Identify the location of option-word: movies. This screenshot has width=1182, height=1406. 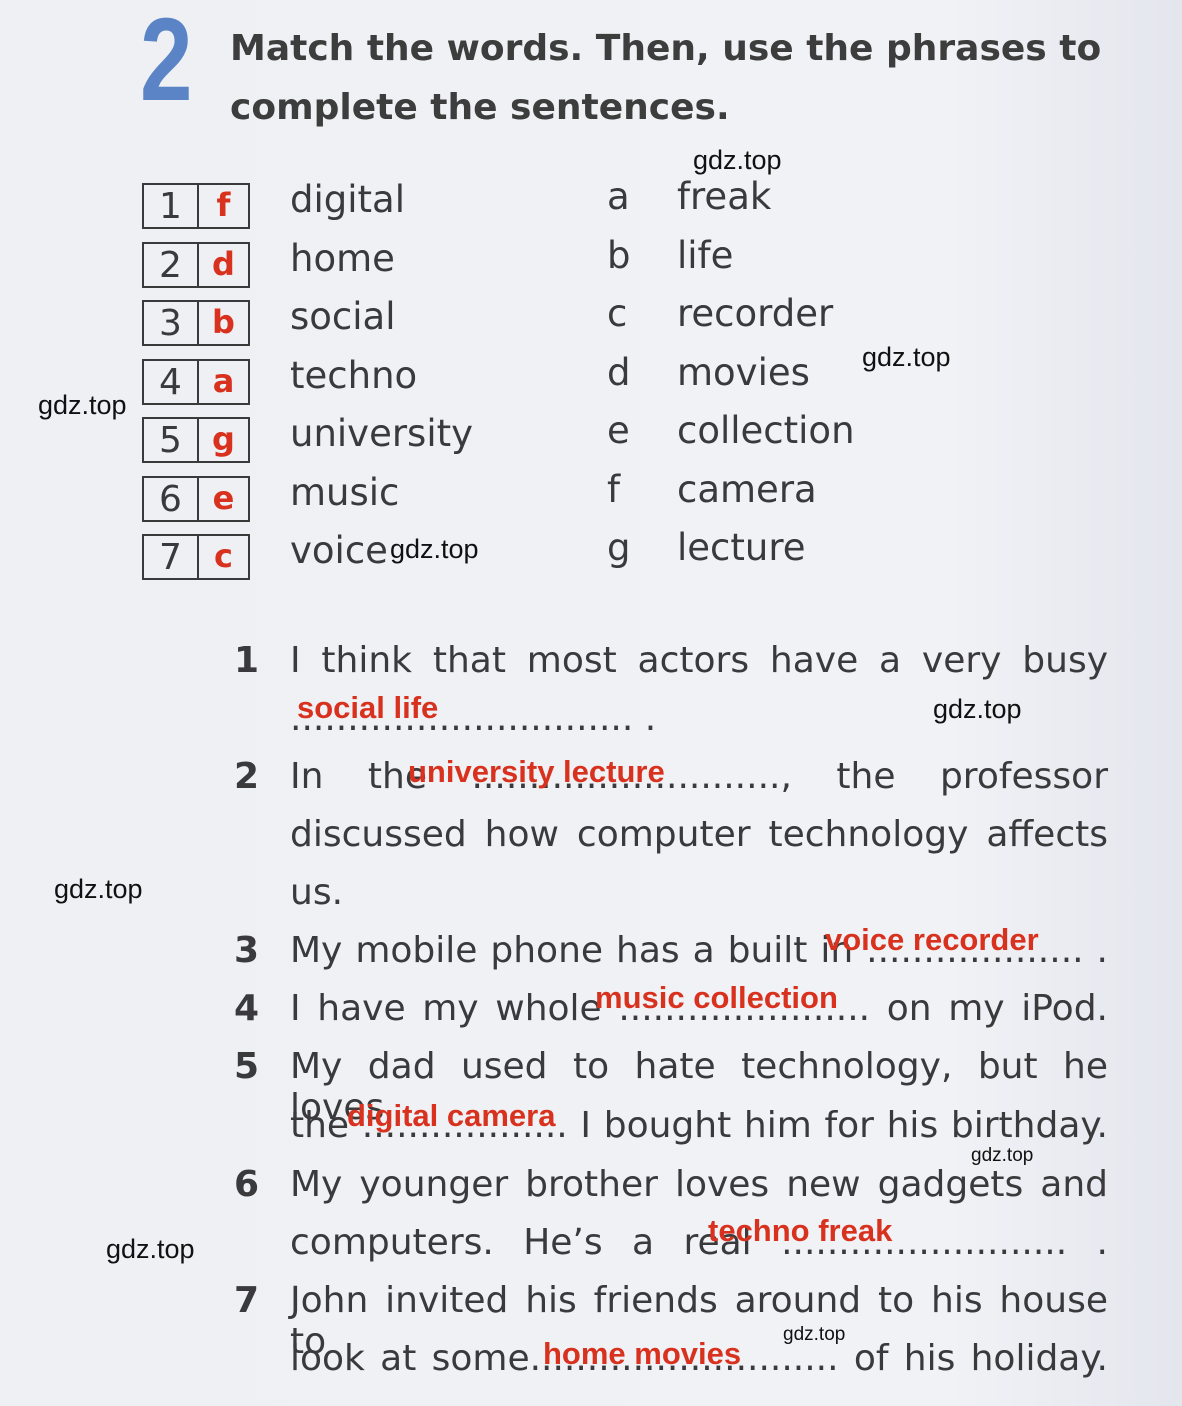
(743, 372).